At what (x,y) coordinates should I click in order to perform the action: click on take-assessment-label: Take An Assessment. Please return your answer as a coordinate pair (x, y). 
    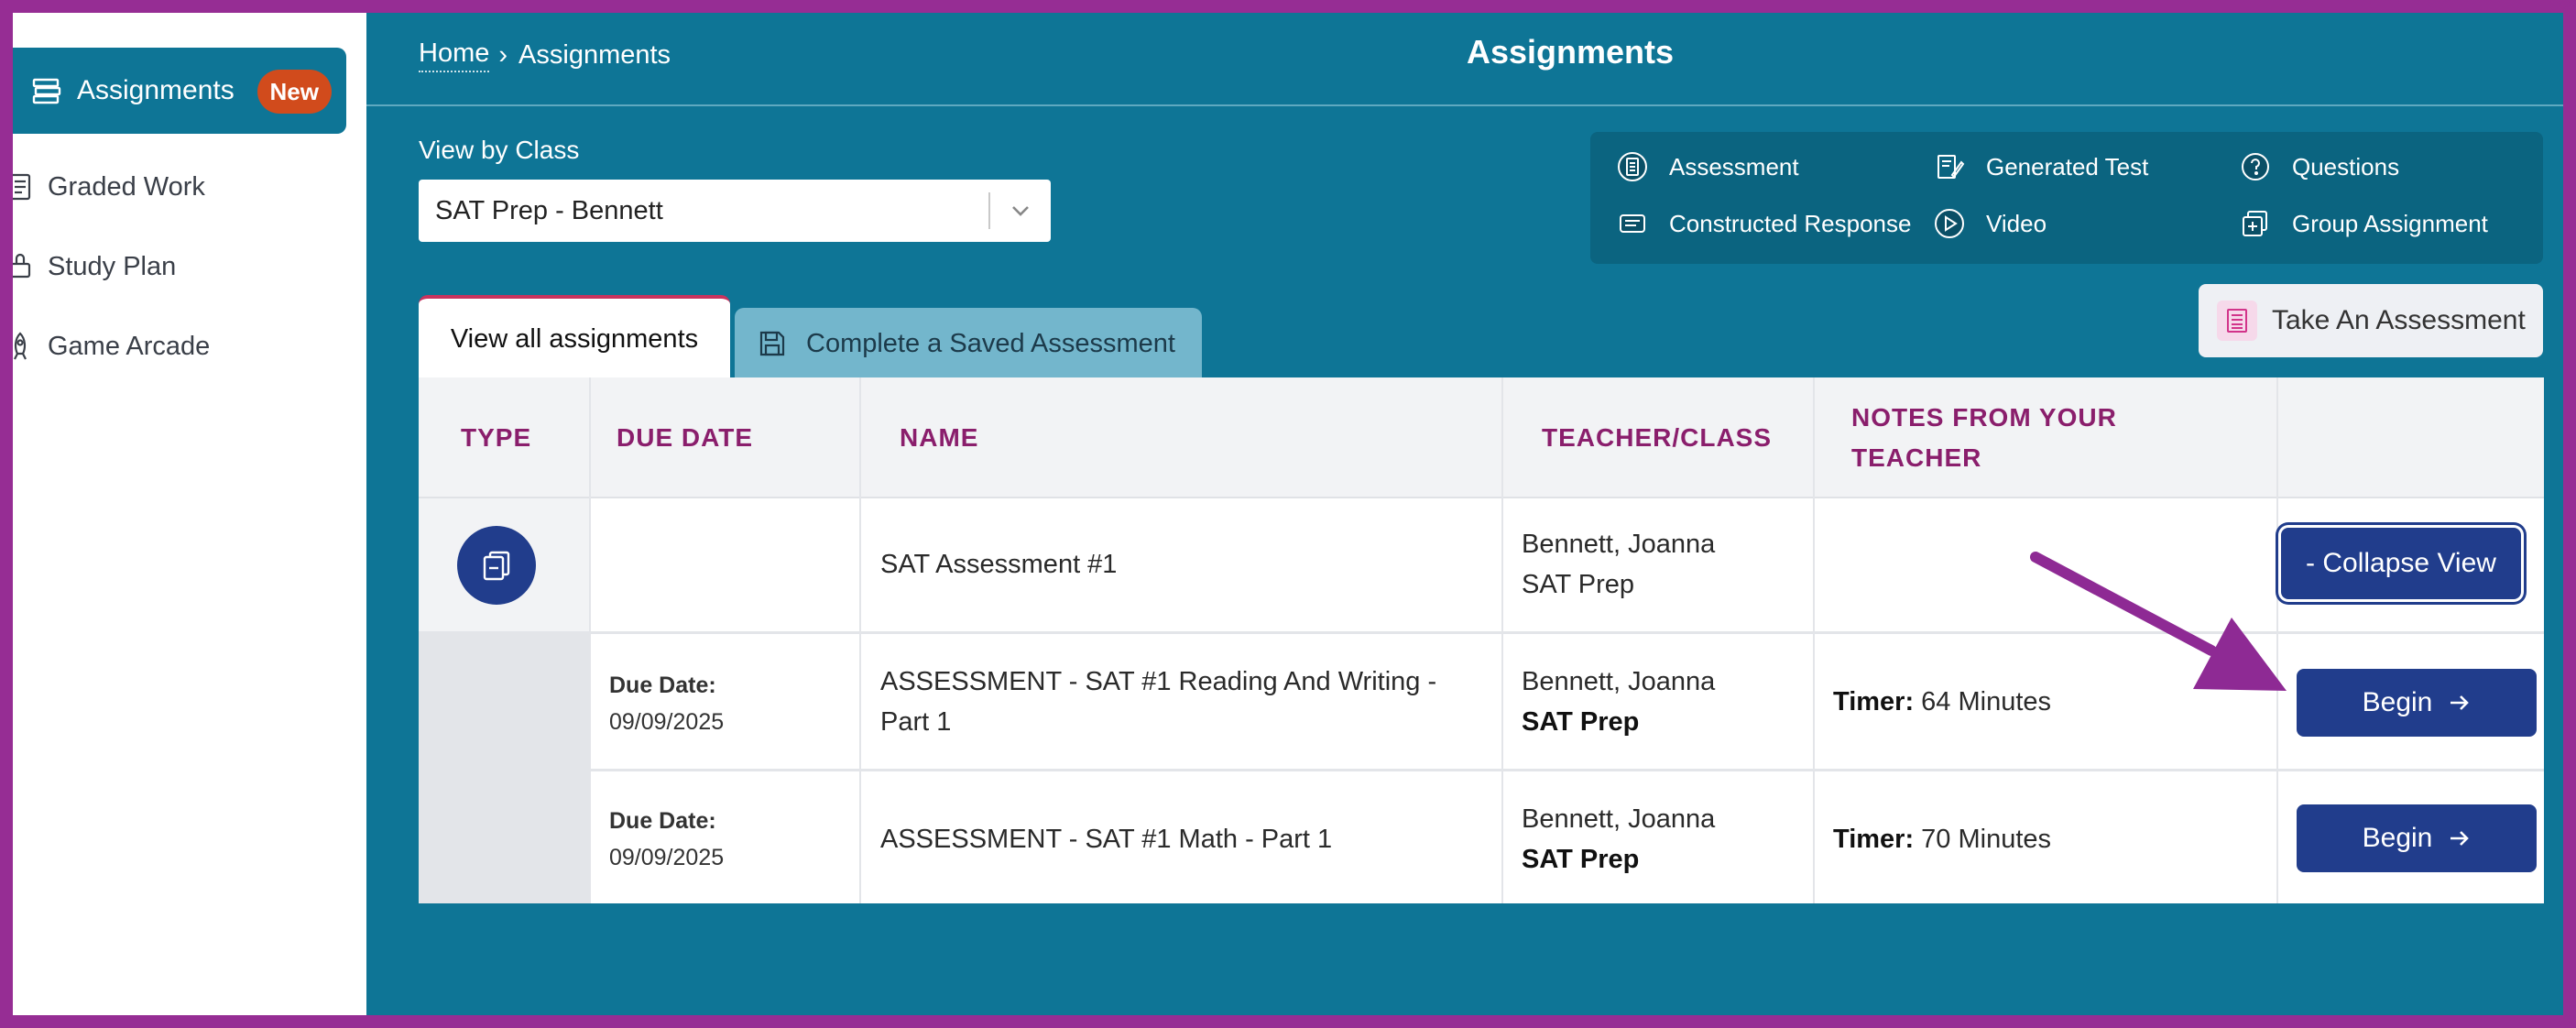
    Looking at the image, I should click on (2399, 320).